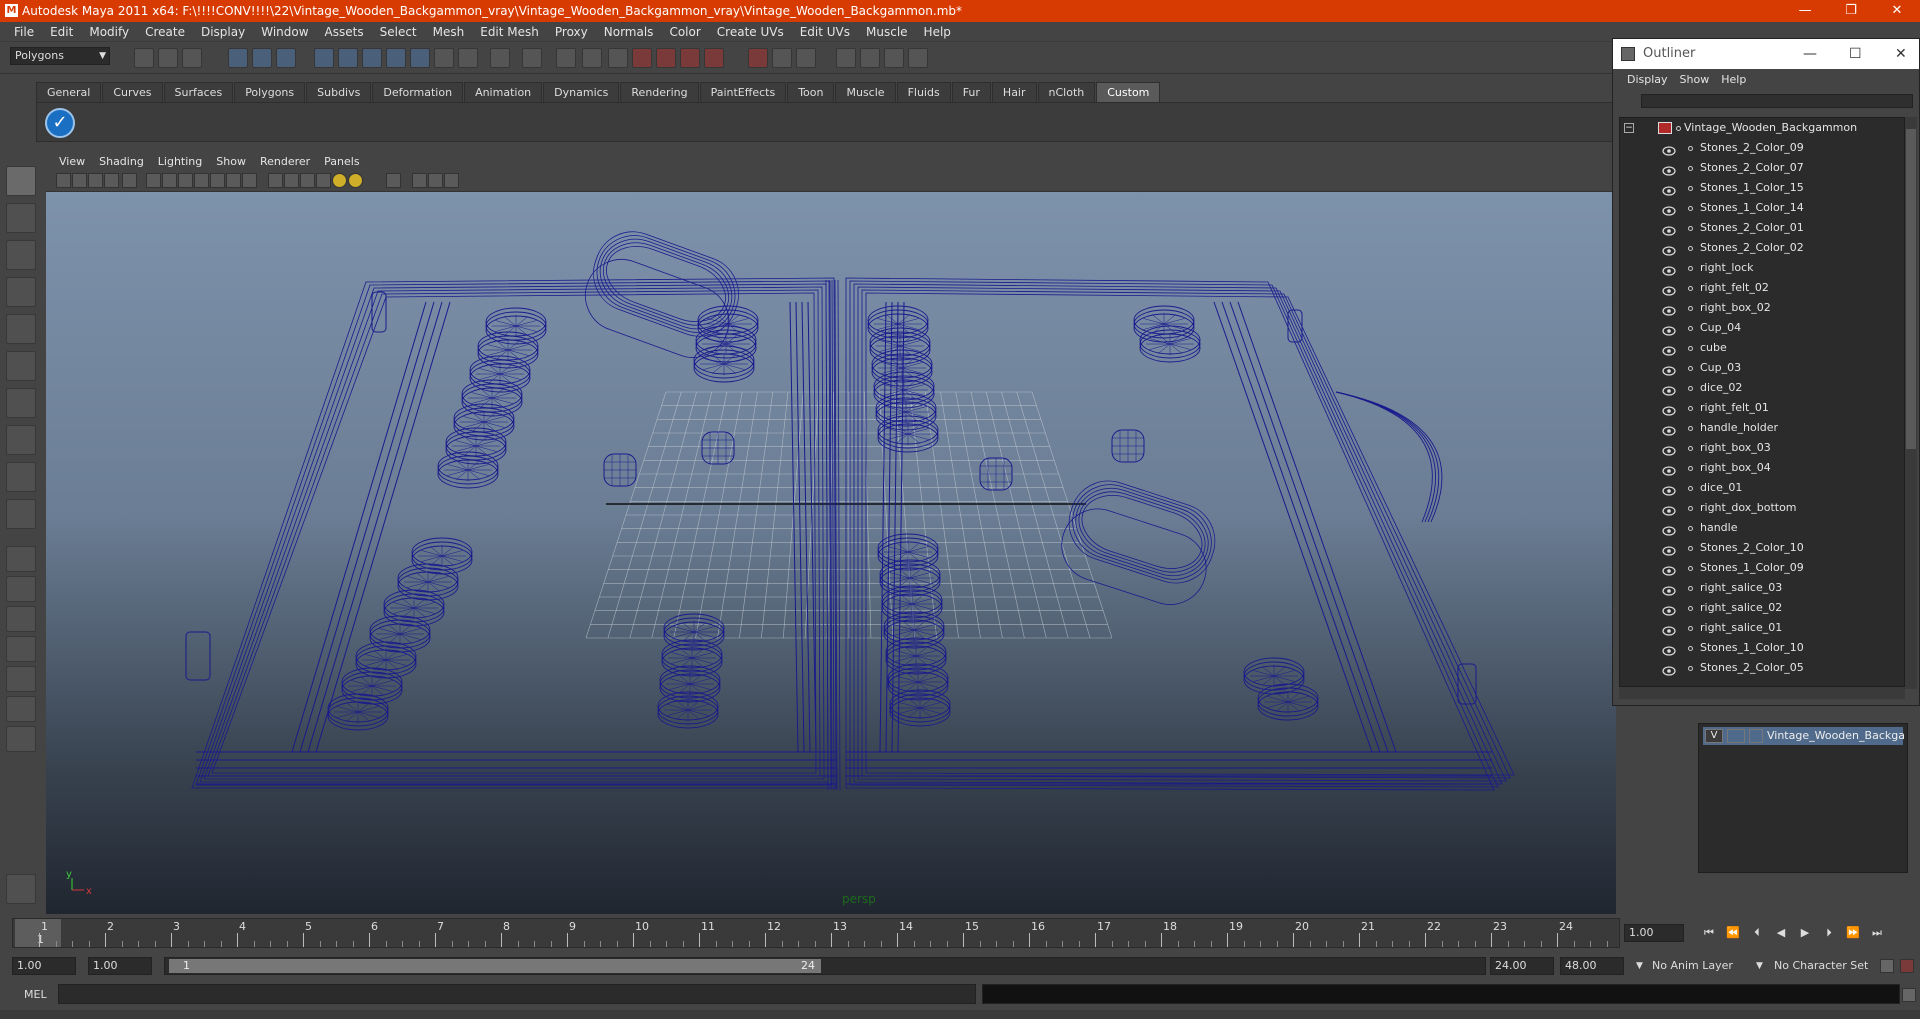  Describe the element at coordinates (1777, 101) in the screenshot. I see `outliner-filter-input` at that location.